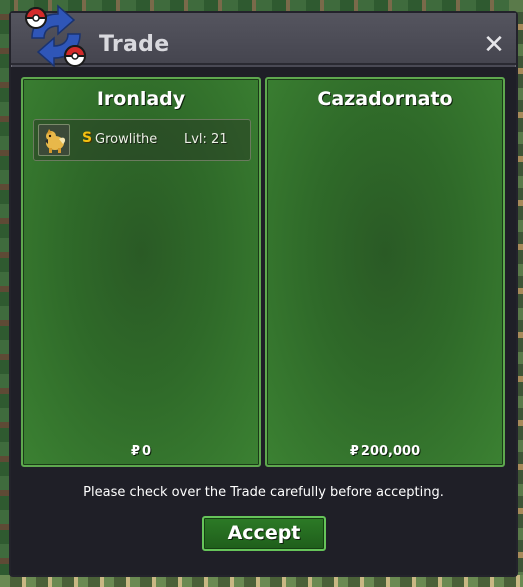 The height and width of the screenshot is (587, 523). I want to click on trade-item-slot: S Growlithe Lvl: 21, so click(142, 140).